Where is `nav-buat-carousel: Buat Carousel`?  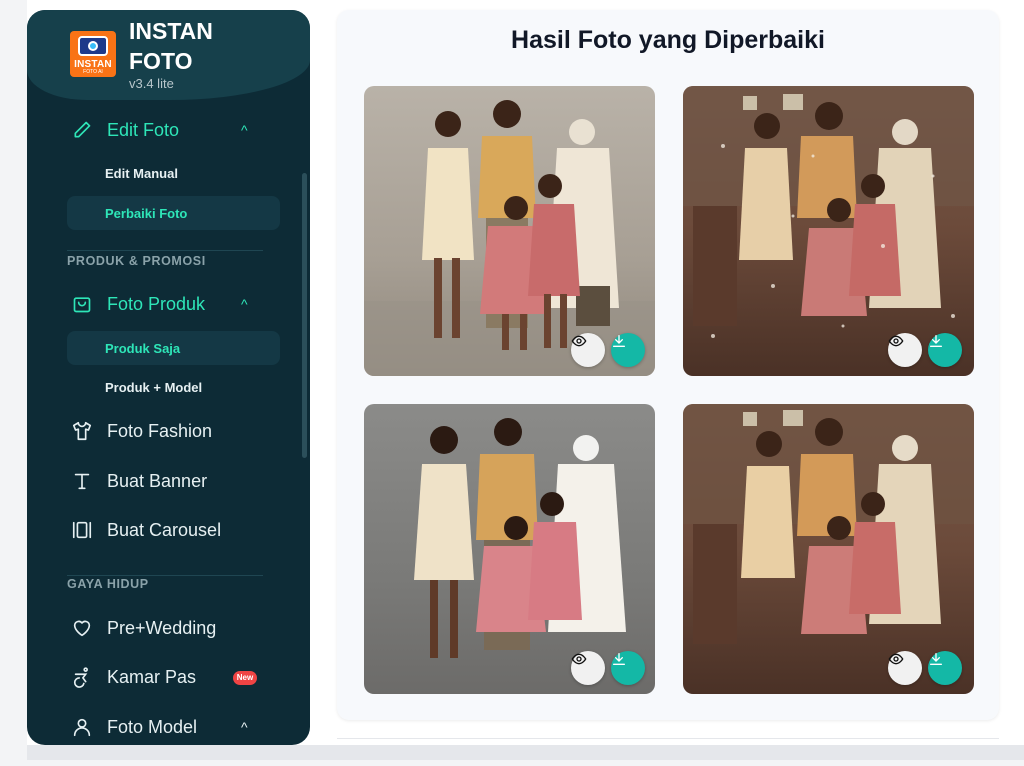
nav-buat-carousel: Buat Carousel is located at coordinates (146, 530).